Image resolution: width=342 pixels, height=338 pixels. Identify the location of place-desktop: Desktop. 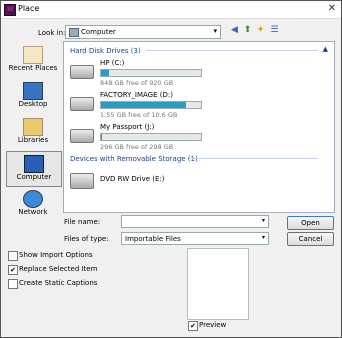
(33, 96).